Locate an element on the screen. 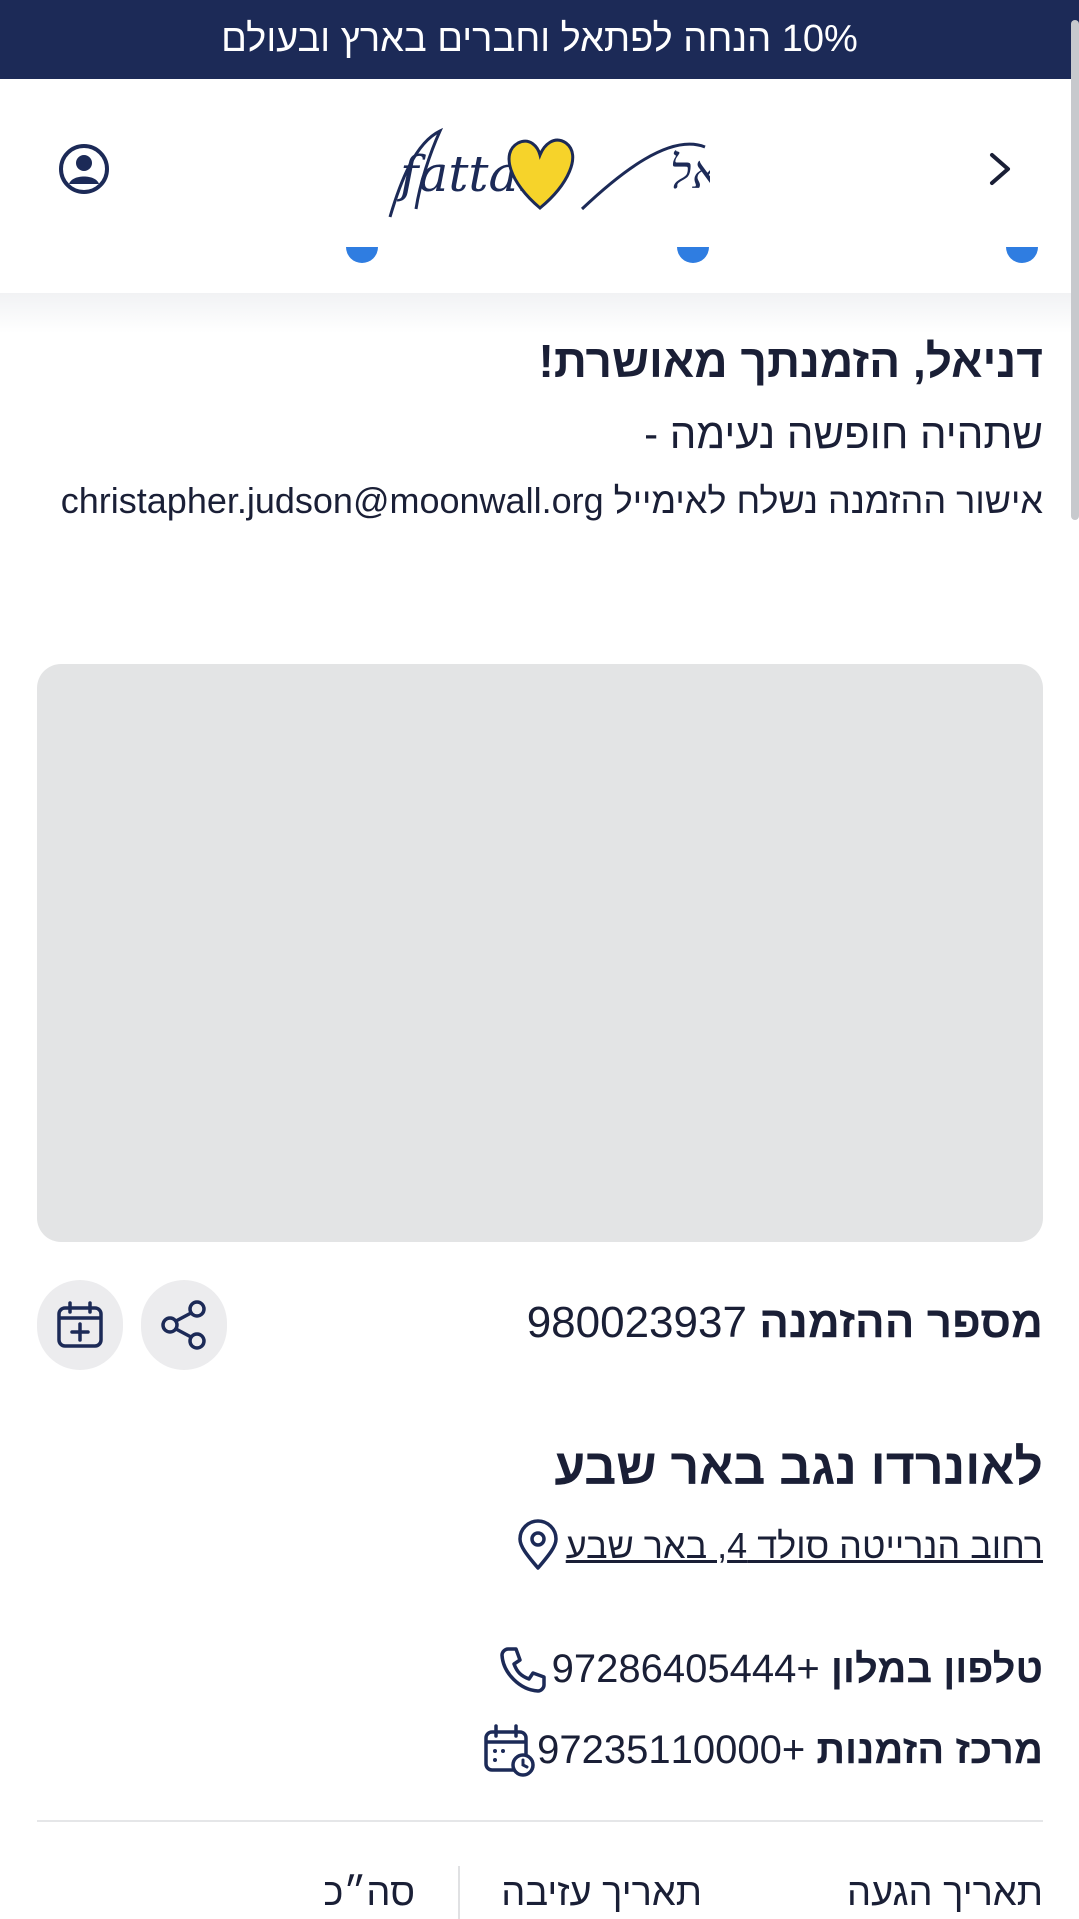 The width and height of the screenshot is (1079, 1919). promo-banner: 10% הנחה לפתאל וחברים בארץ ובעולם is located at coordinates (539, 39).